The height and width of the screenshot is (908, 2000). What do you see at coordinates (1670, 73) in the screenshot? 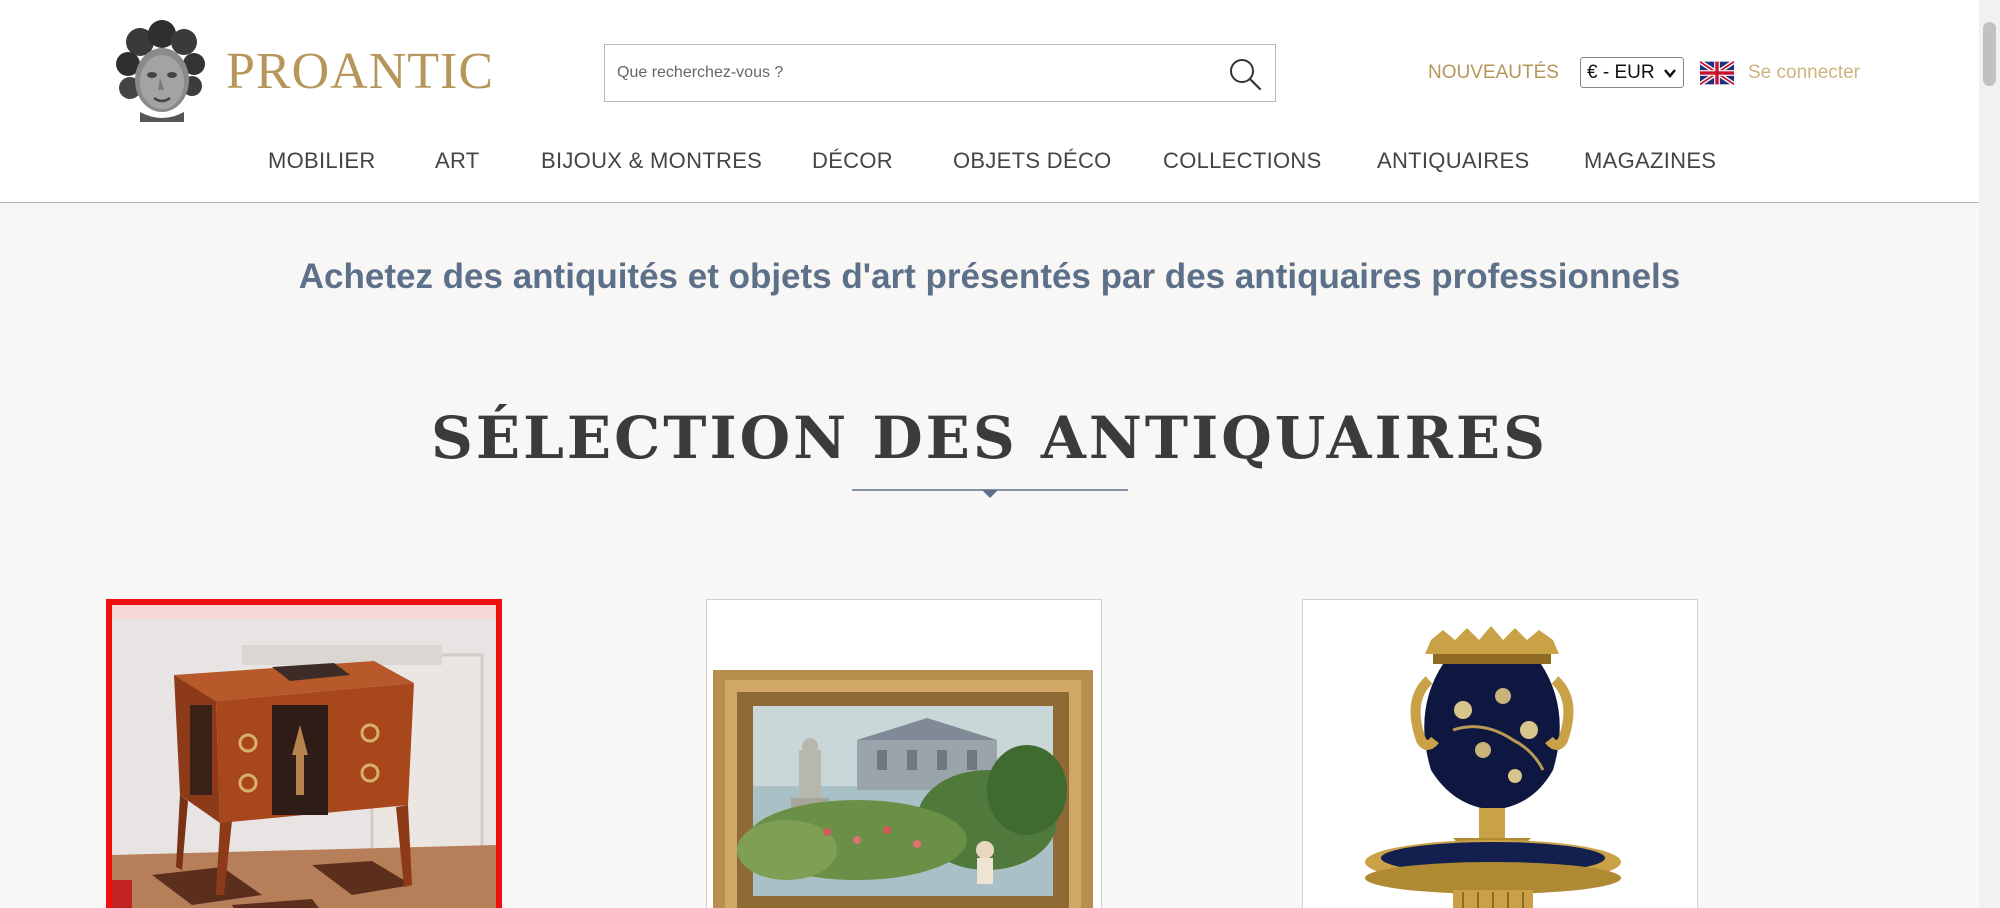
I see `chevron-down-icon` at bounding box center [1670, 73].